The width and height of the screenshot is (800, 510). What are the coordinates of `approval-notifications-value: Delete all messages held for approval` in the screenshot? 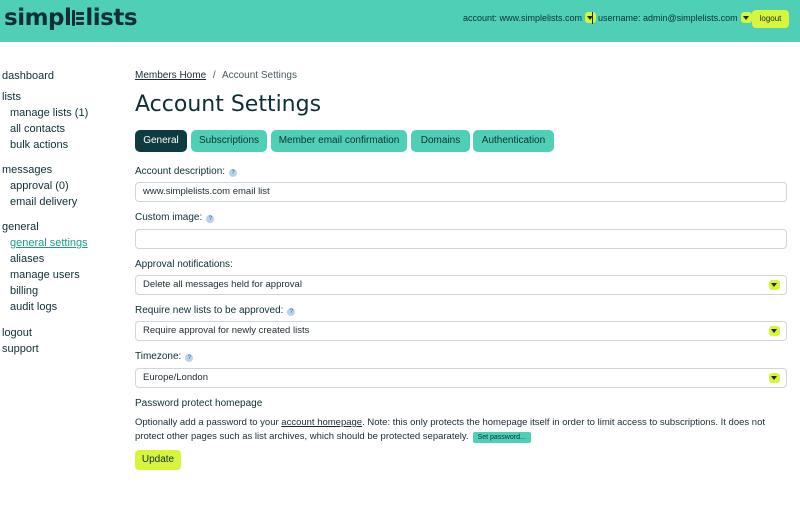 It's located at (222, 284).